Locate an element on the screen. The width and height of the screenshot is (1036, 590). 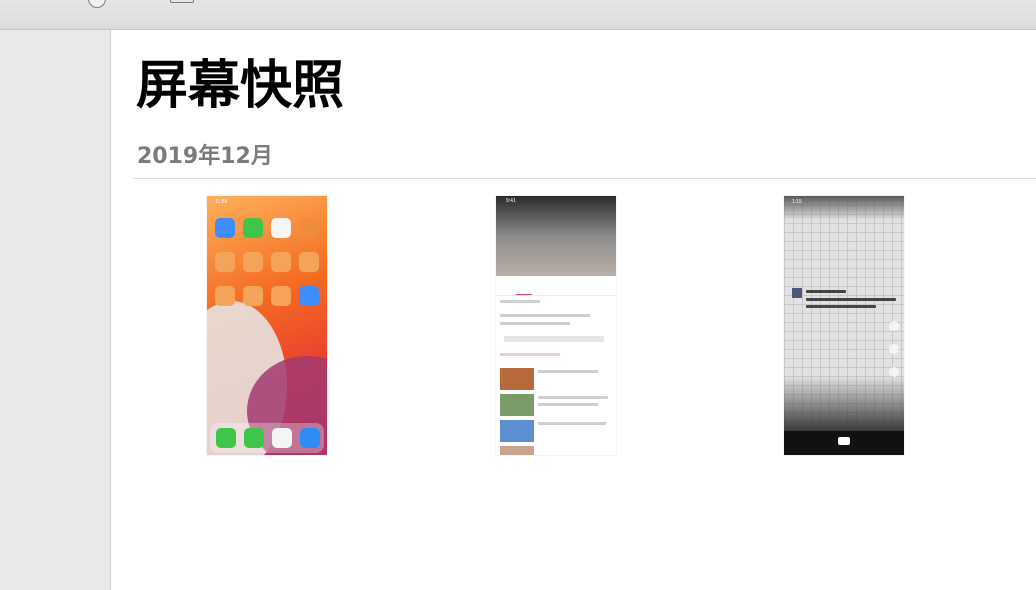
caption is located at coordinates (846, 303).